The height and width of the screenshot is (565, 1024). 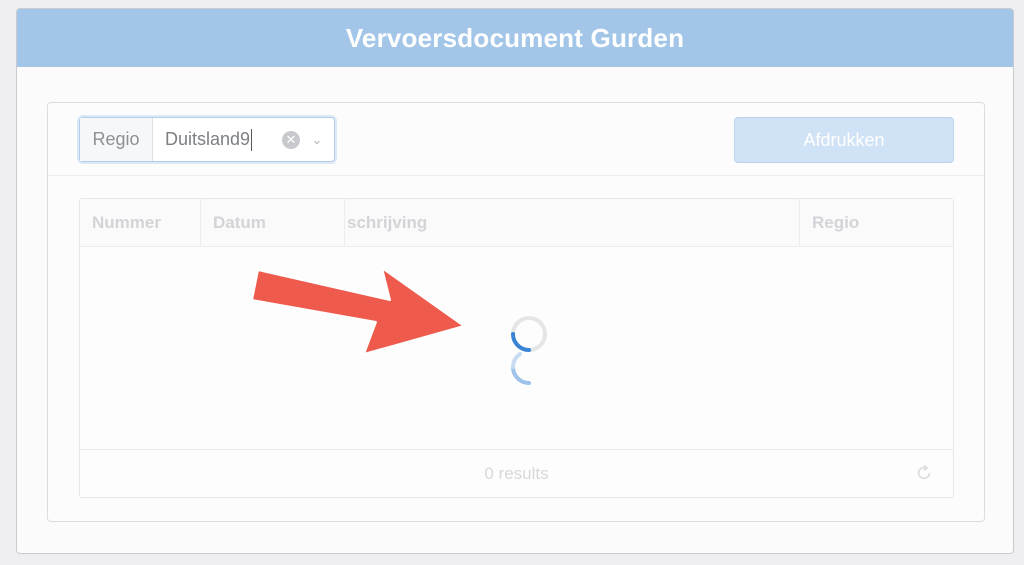 I want to click on print-button-label: Afdrukken, so click(x=844, y=139).